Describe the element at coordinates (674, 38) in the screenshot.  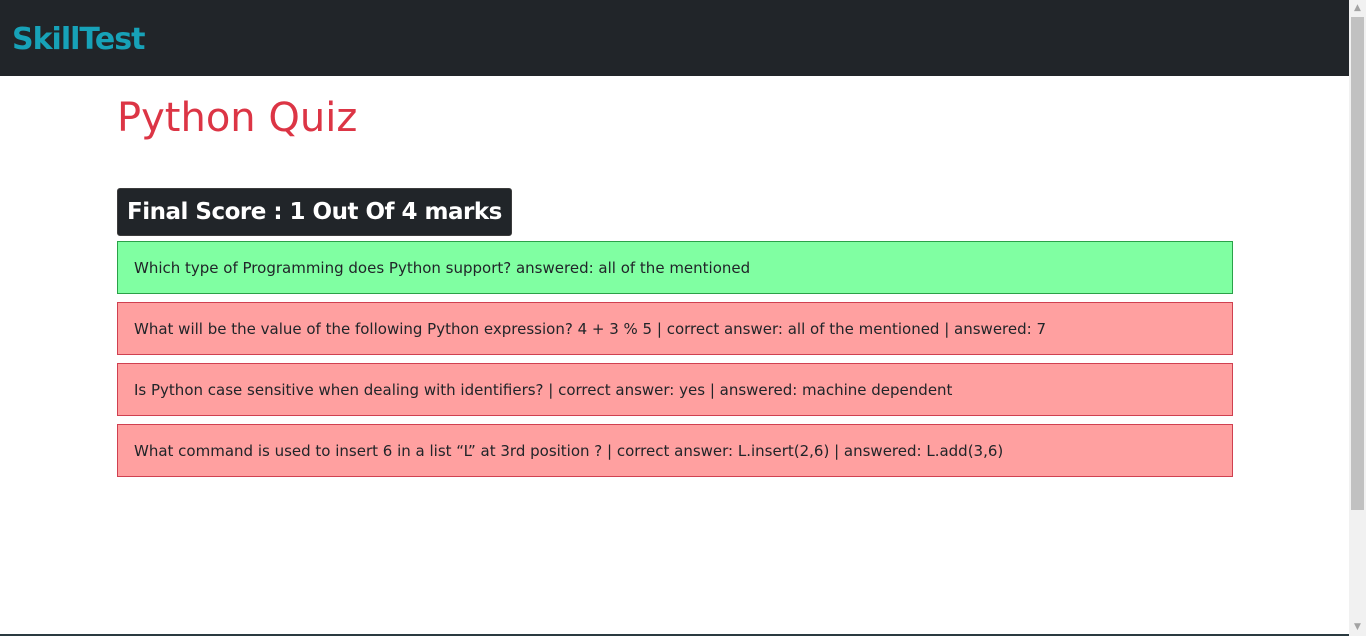
I see `navbar: SkillTest` at that location.